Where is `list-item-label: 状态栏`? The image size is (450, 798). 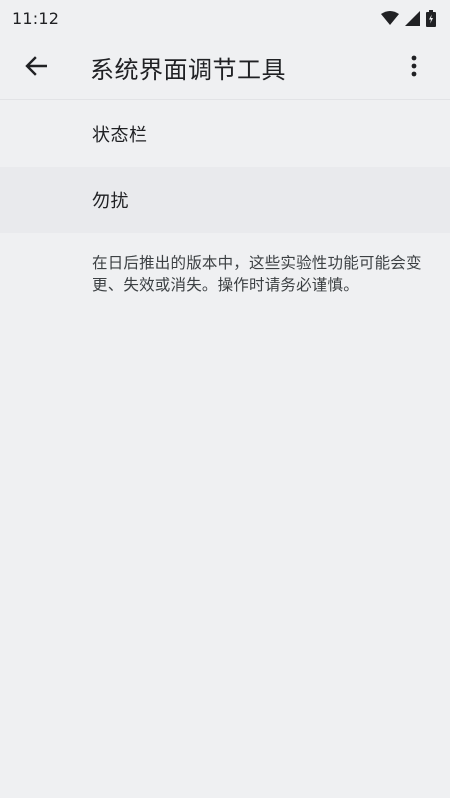
list-item-label: 状态栏 is located at coordinates (120, 135).